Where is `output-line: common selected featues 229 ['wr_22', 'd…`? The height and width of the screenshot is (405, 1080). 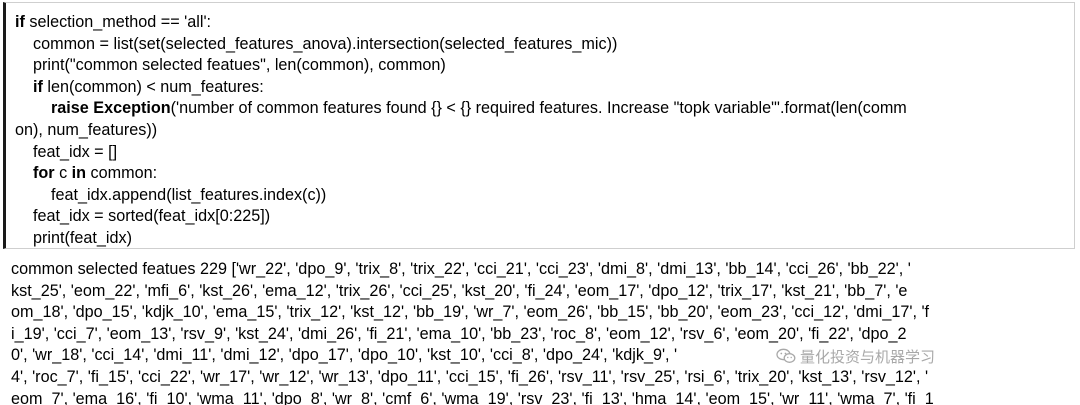 output-line: common selected featues 229 ['wr_22', 'd… is located at coordinates (461, 269).